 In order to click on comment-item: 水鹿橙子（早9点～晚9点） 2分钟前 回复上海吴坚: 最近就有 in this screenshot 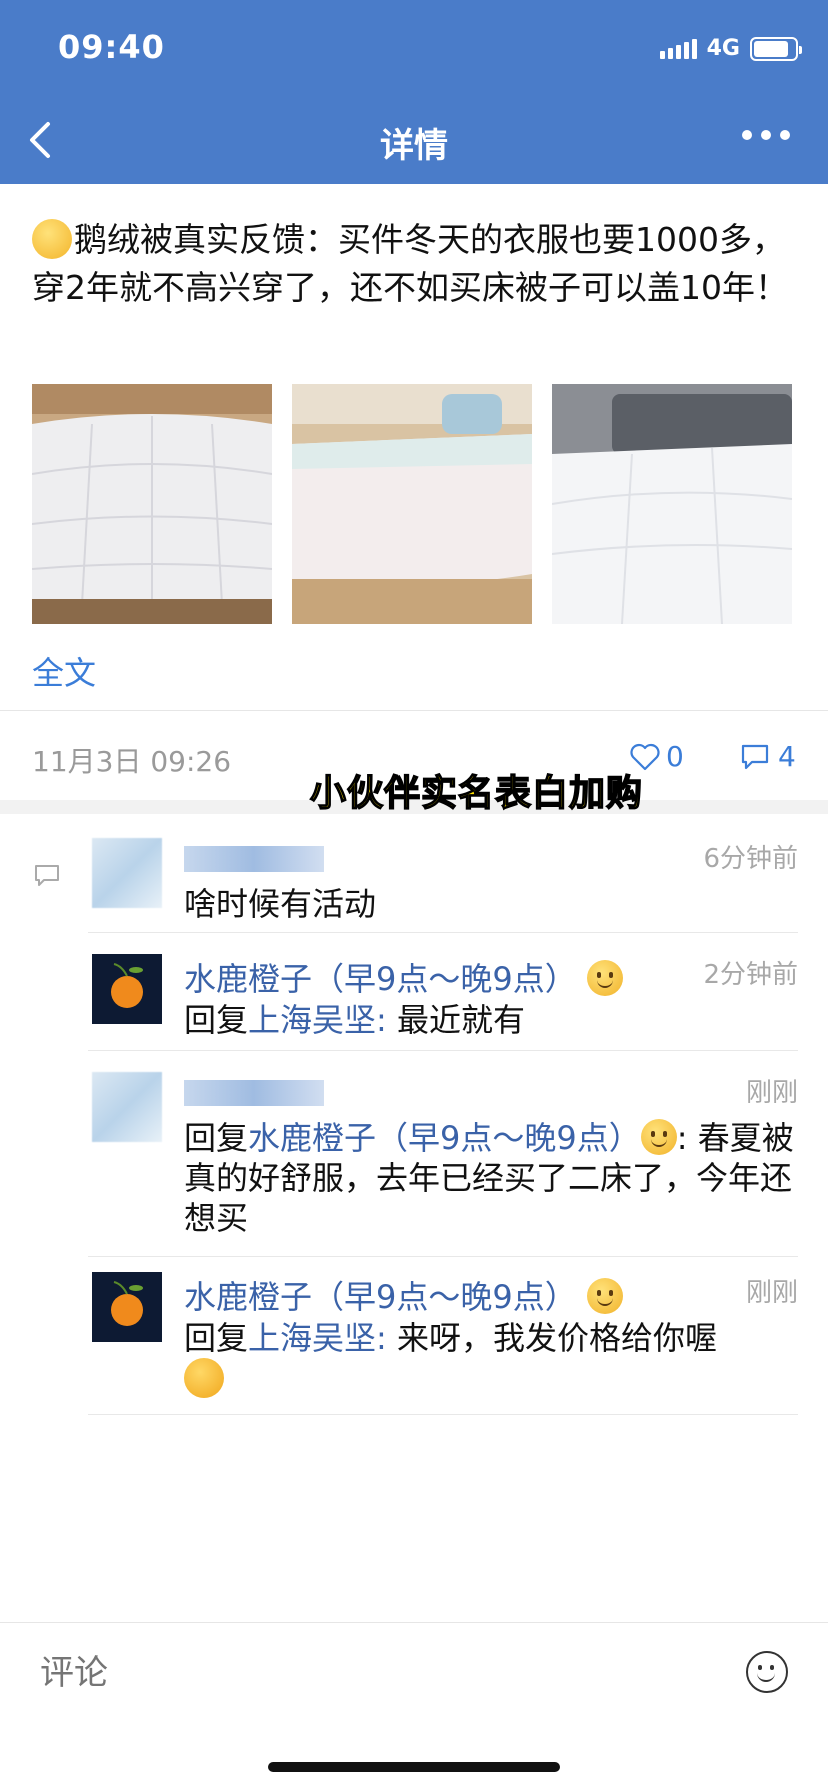, I will do `click(445, 1004)`.